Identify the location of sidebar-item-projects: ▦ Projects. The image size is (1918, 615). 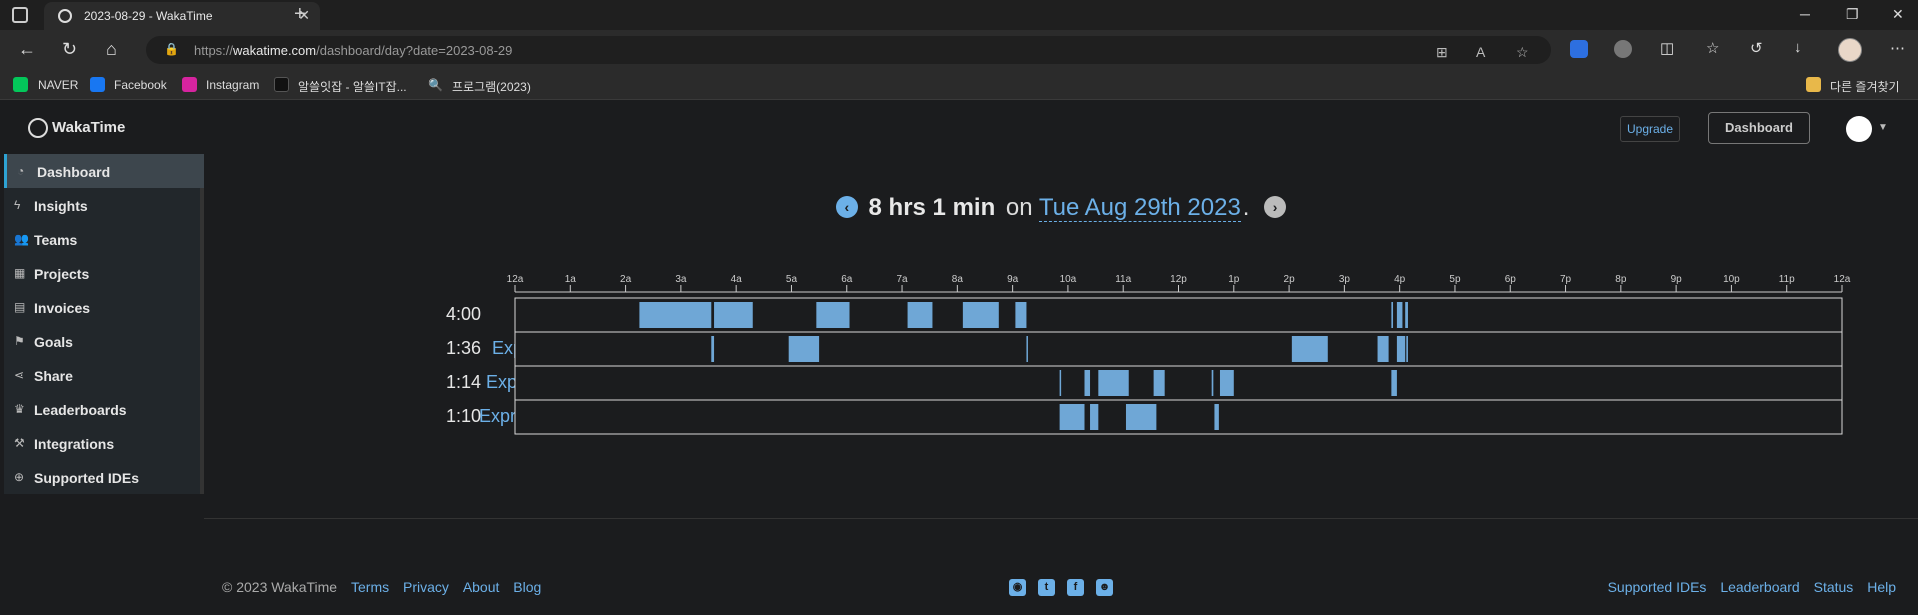
(104, 273).